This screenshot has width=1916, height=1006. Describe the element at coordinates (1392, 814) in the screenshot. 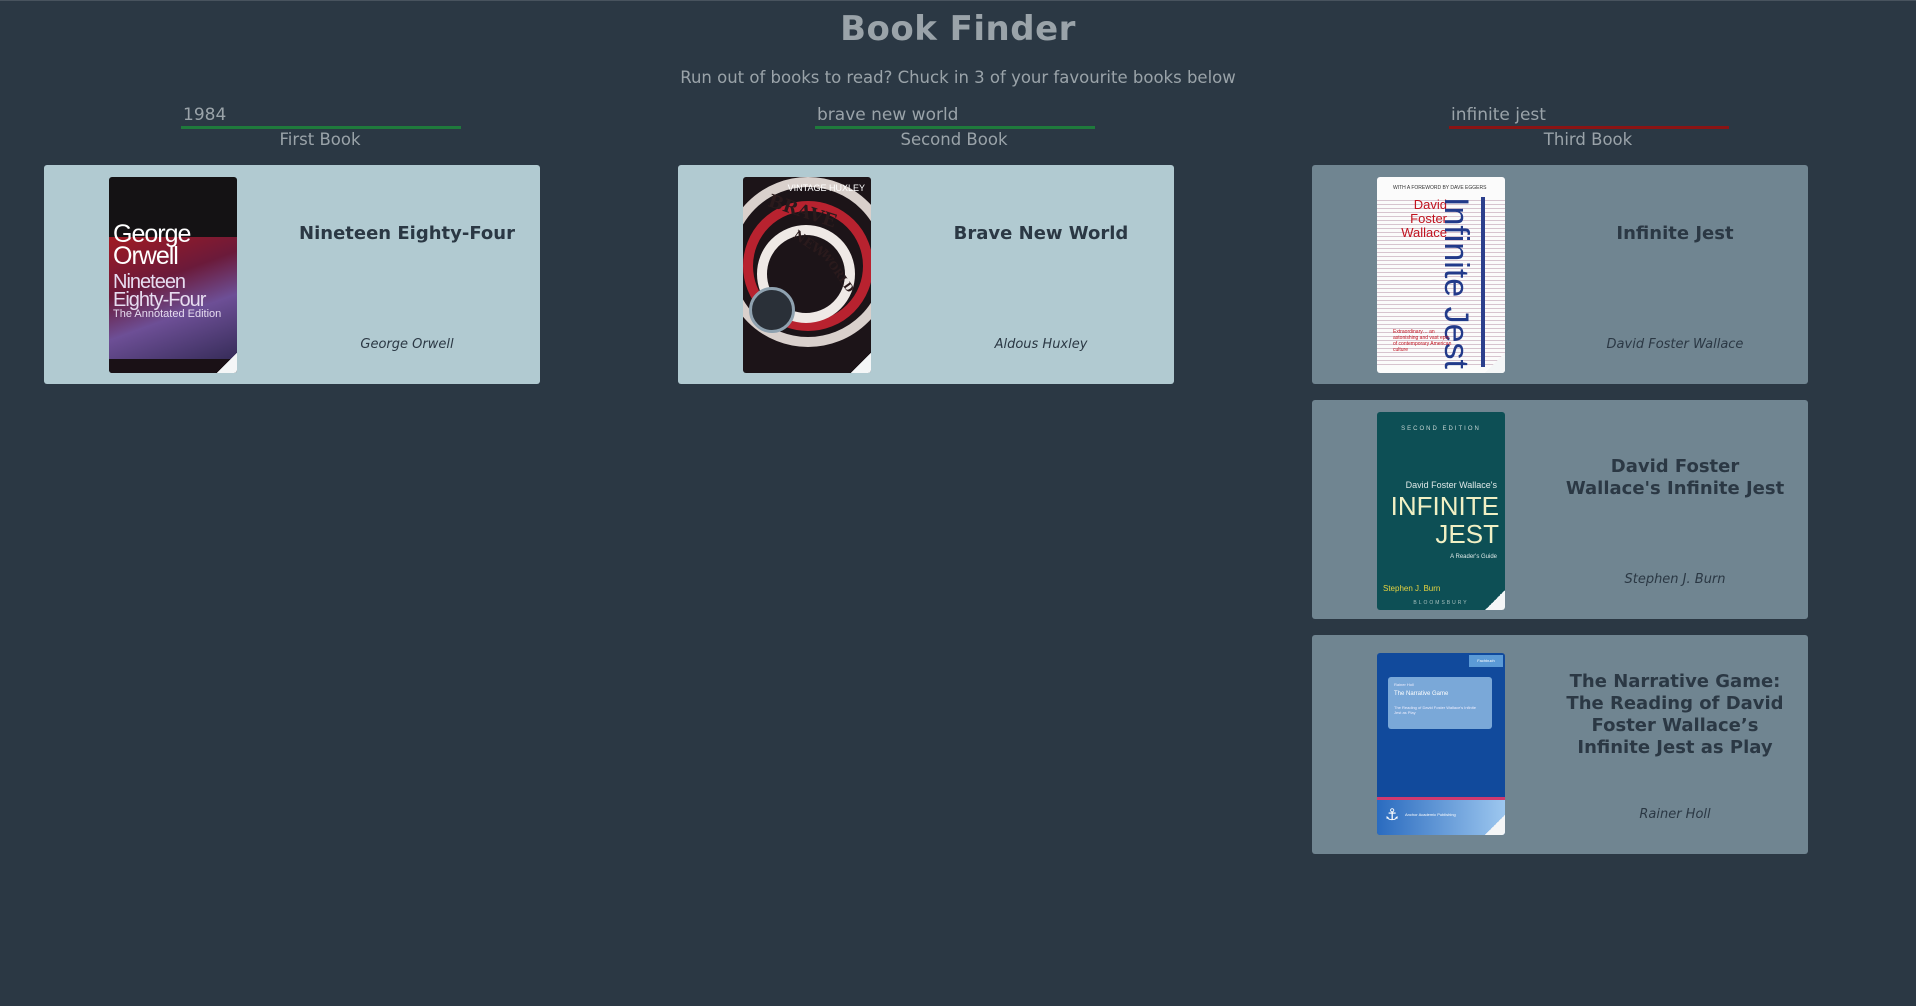

I see `anchor-icon: ⚓` at that location.